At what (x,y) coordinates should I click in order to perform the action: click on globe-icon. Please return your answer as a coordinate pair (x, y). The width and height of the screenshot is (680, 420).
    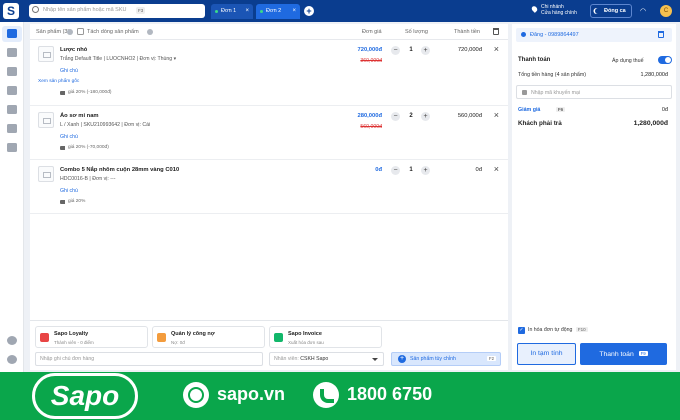
    Looking at the image, I should click on (196, 395).